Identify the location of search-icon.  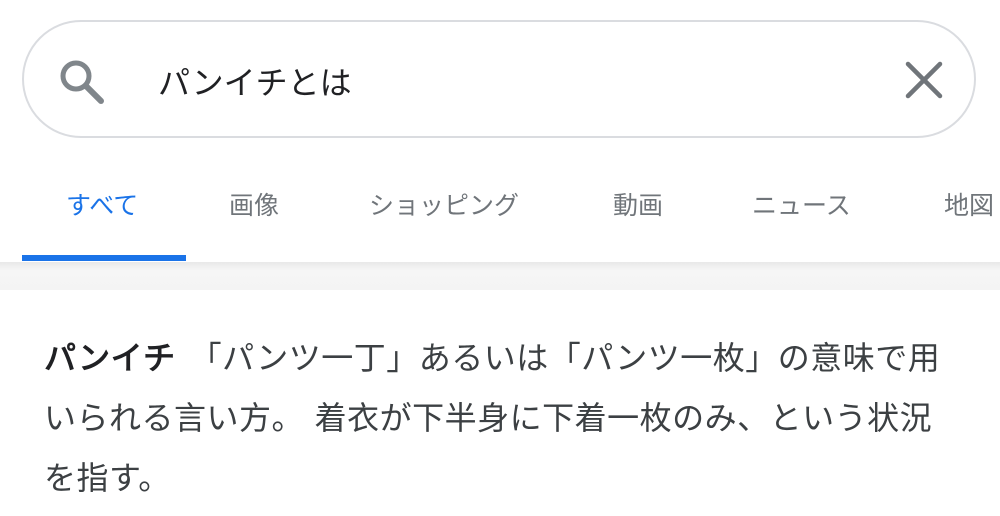
(82, 82).